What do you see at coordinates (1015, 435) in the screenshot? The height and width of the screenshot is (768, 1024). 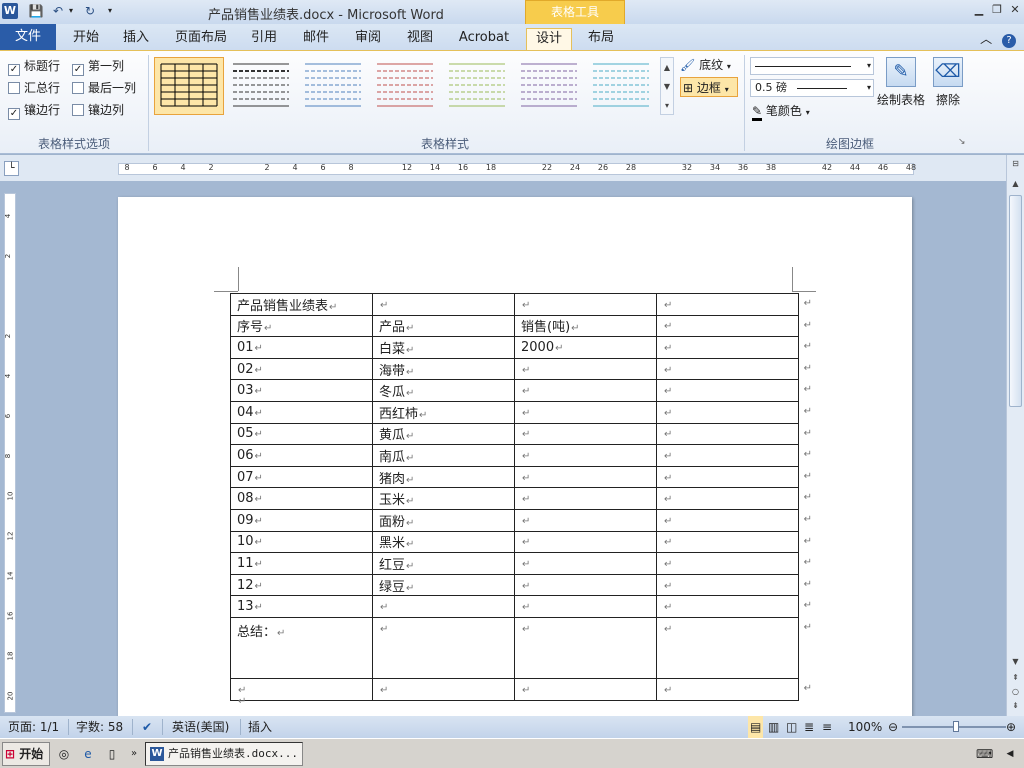 I see `vertical-scrollbar: ⊟ ▲ ▼ ⇞ ○ ⇟` at bounding box center [1015, 435].